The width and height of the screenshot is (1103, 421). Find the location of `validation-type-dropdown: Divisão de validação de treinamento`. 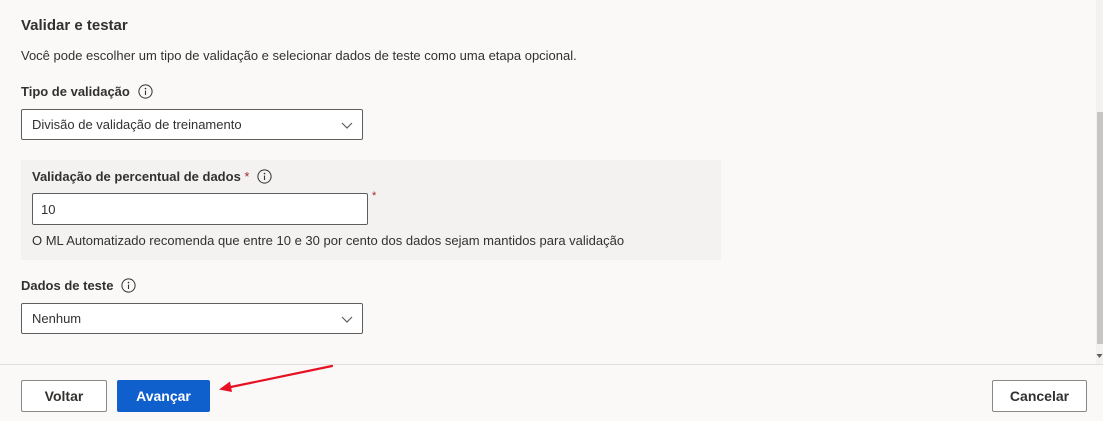

validation-type-dropdown: Divisão de validação de treinamento is located at coordinates (192, 124).